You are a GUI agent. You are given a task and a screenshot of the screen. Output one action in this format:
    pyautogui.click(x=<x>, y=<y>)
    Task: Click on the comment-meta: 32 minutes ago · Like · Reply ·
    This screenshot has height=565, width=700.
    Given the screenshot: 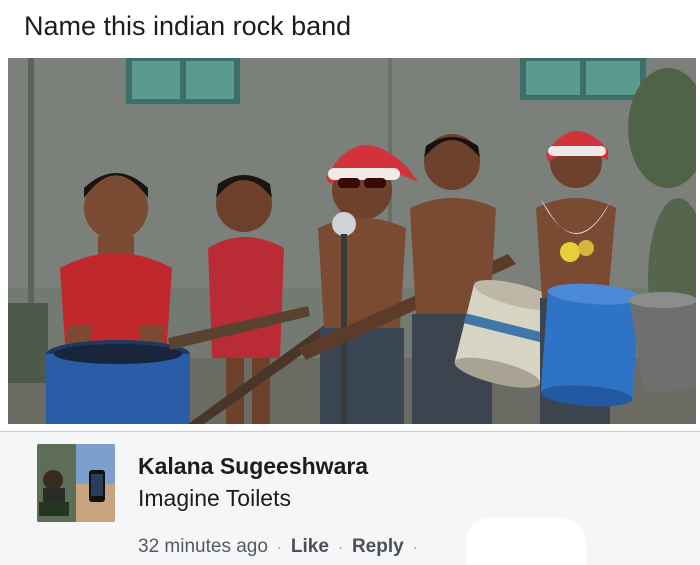 What is the action you would take?
    pyautogui.click(x=282, y=547)
    